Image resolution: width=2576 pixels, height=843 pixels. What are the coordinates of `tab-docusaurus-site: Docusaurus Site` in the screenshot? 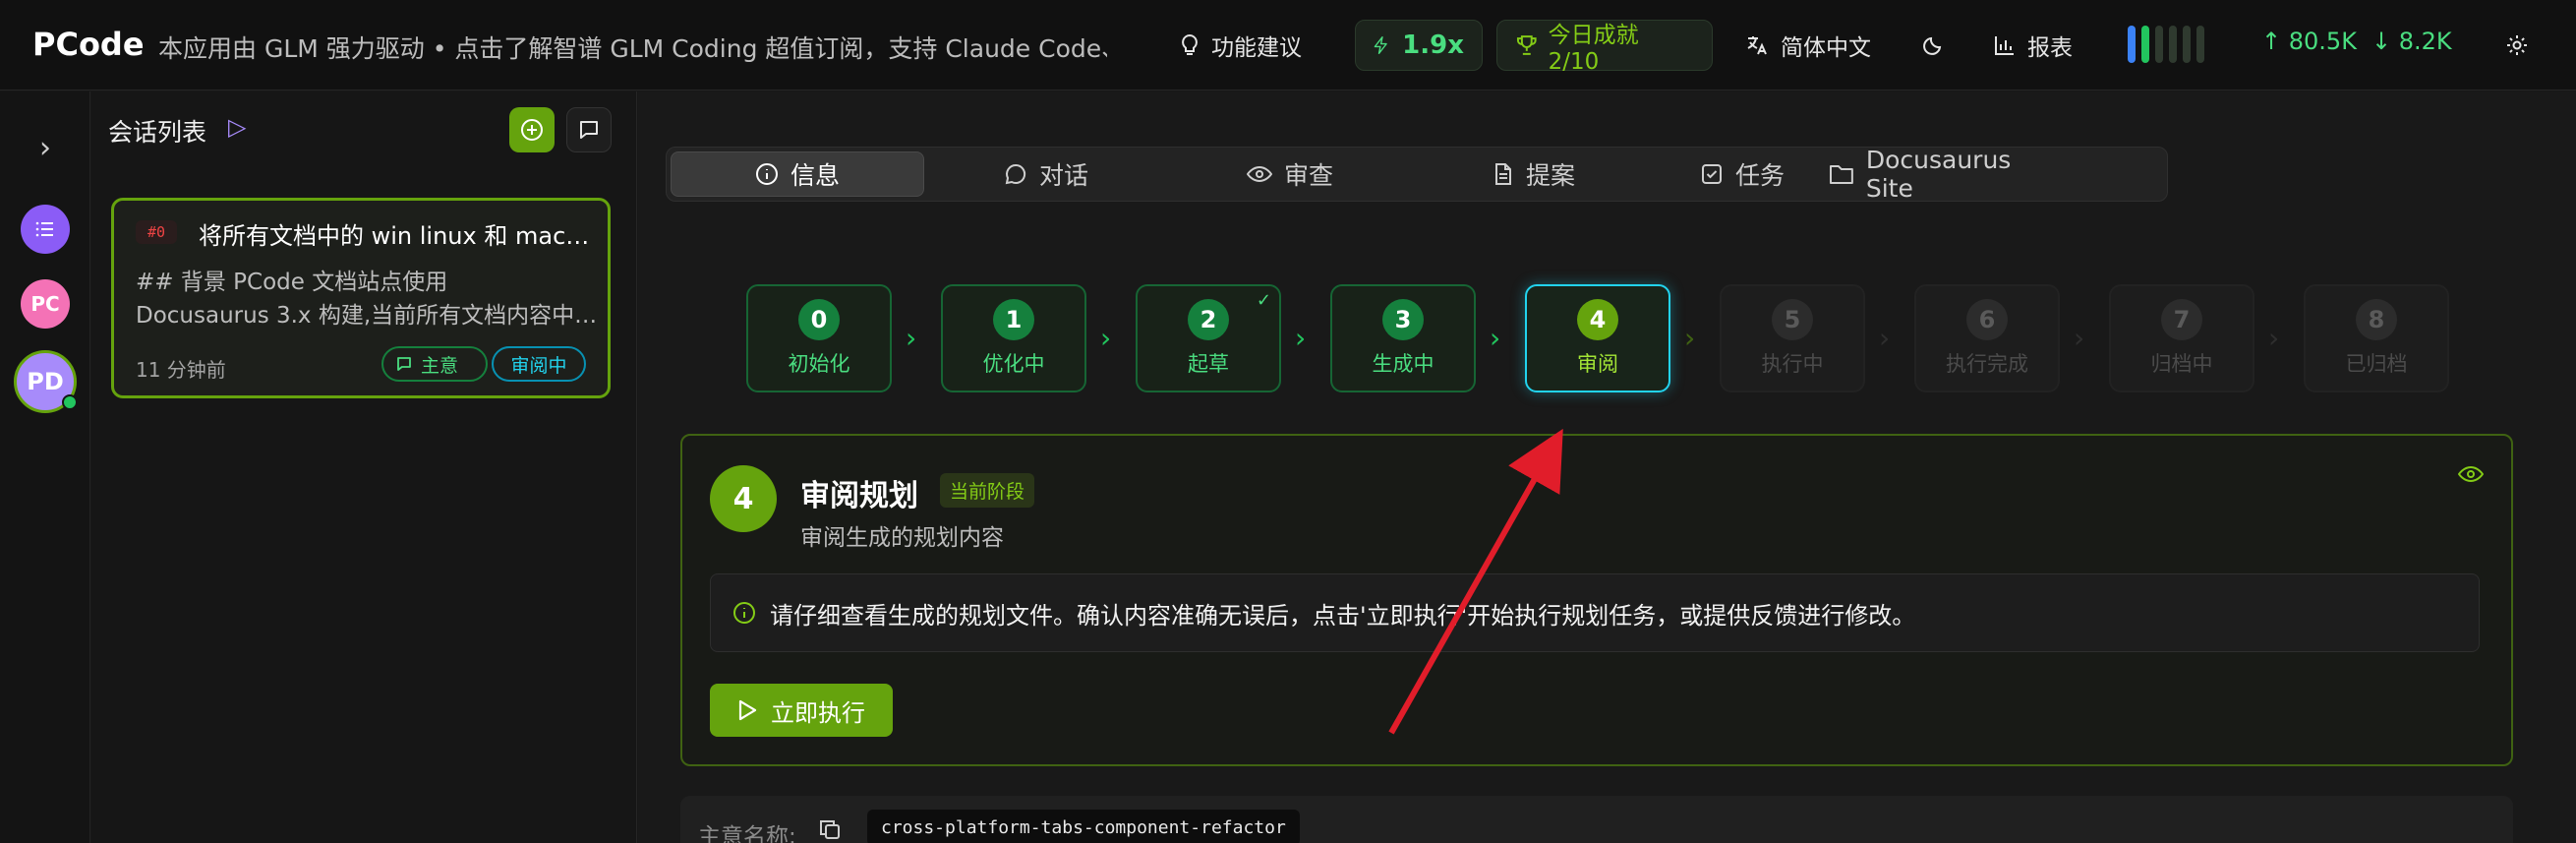 It's located at (1947, 174).